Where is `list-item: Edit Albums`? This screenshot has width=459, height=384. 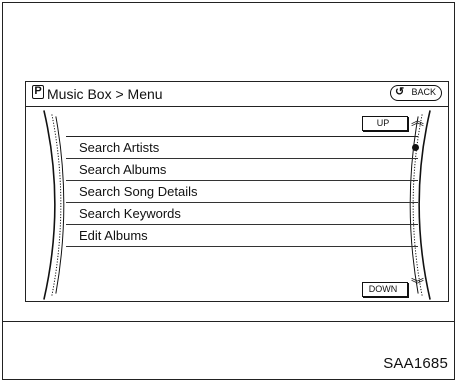 list-item: Edit Albums is located at coordinates (242, 236).